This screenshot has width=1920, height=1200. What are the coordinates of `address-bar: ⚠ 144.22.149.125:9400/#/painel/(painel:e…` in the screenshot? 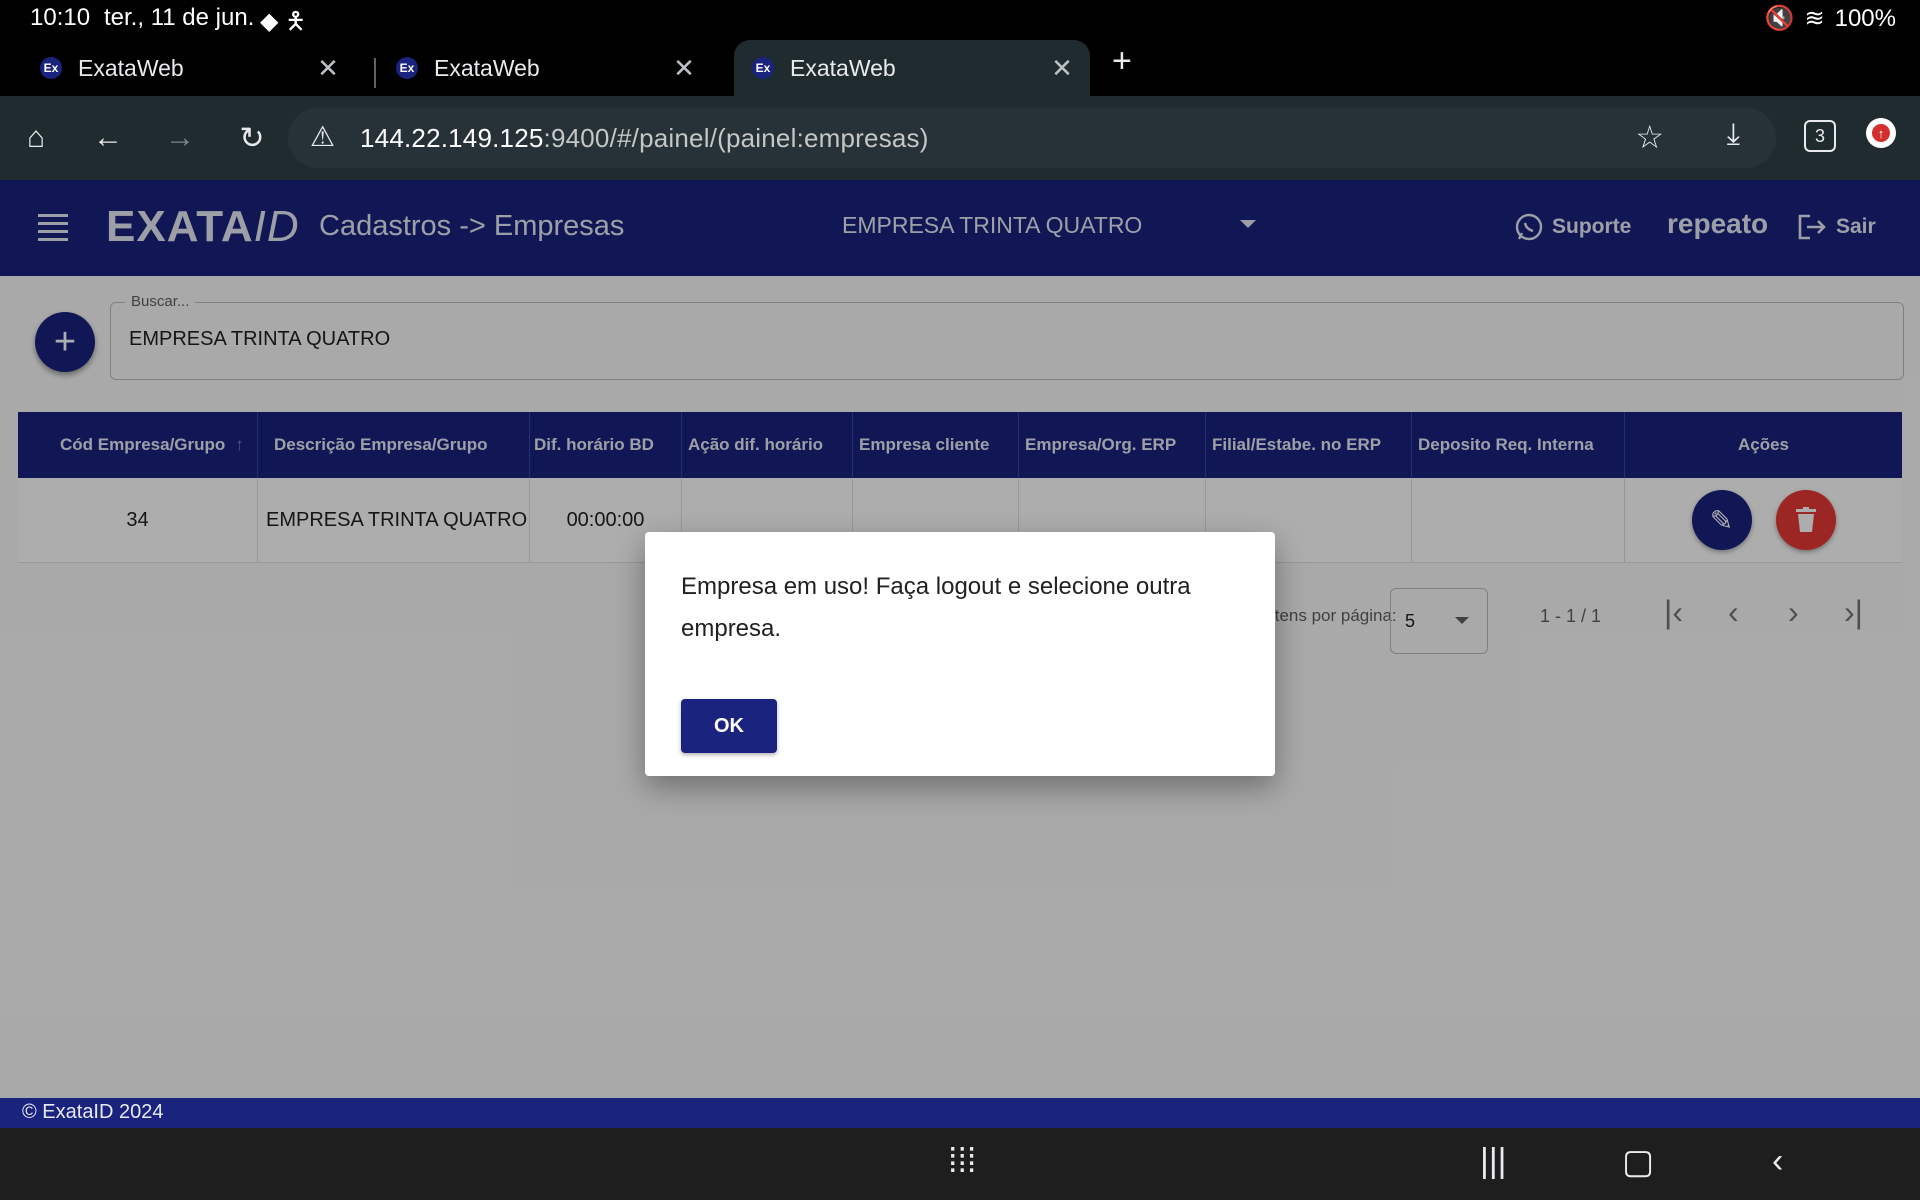 It's located at (1032, 138).